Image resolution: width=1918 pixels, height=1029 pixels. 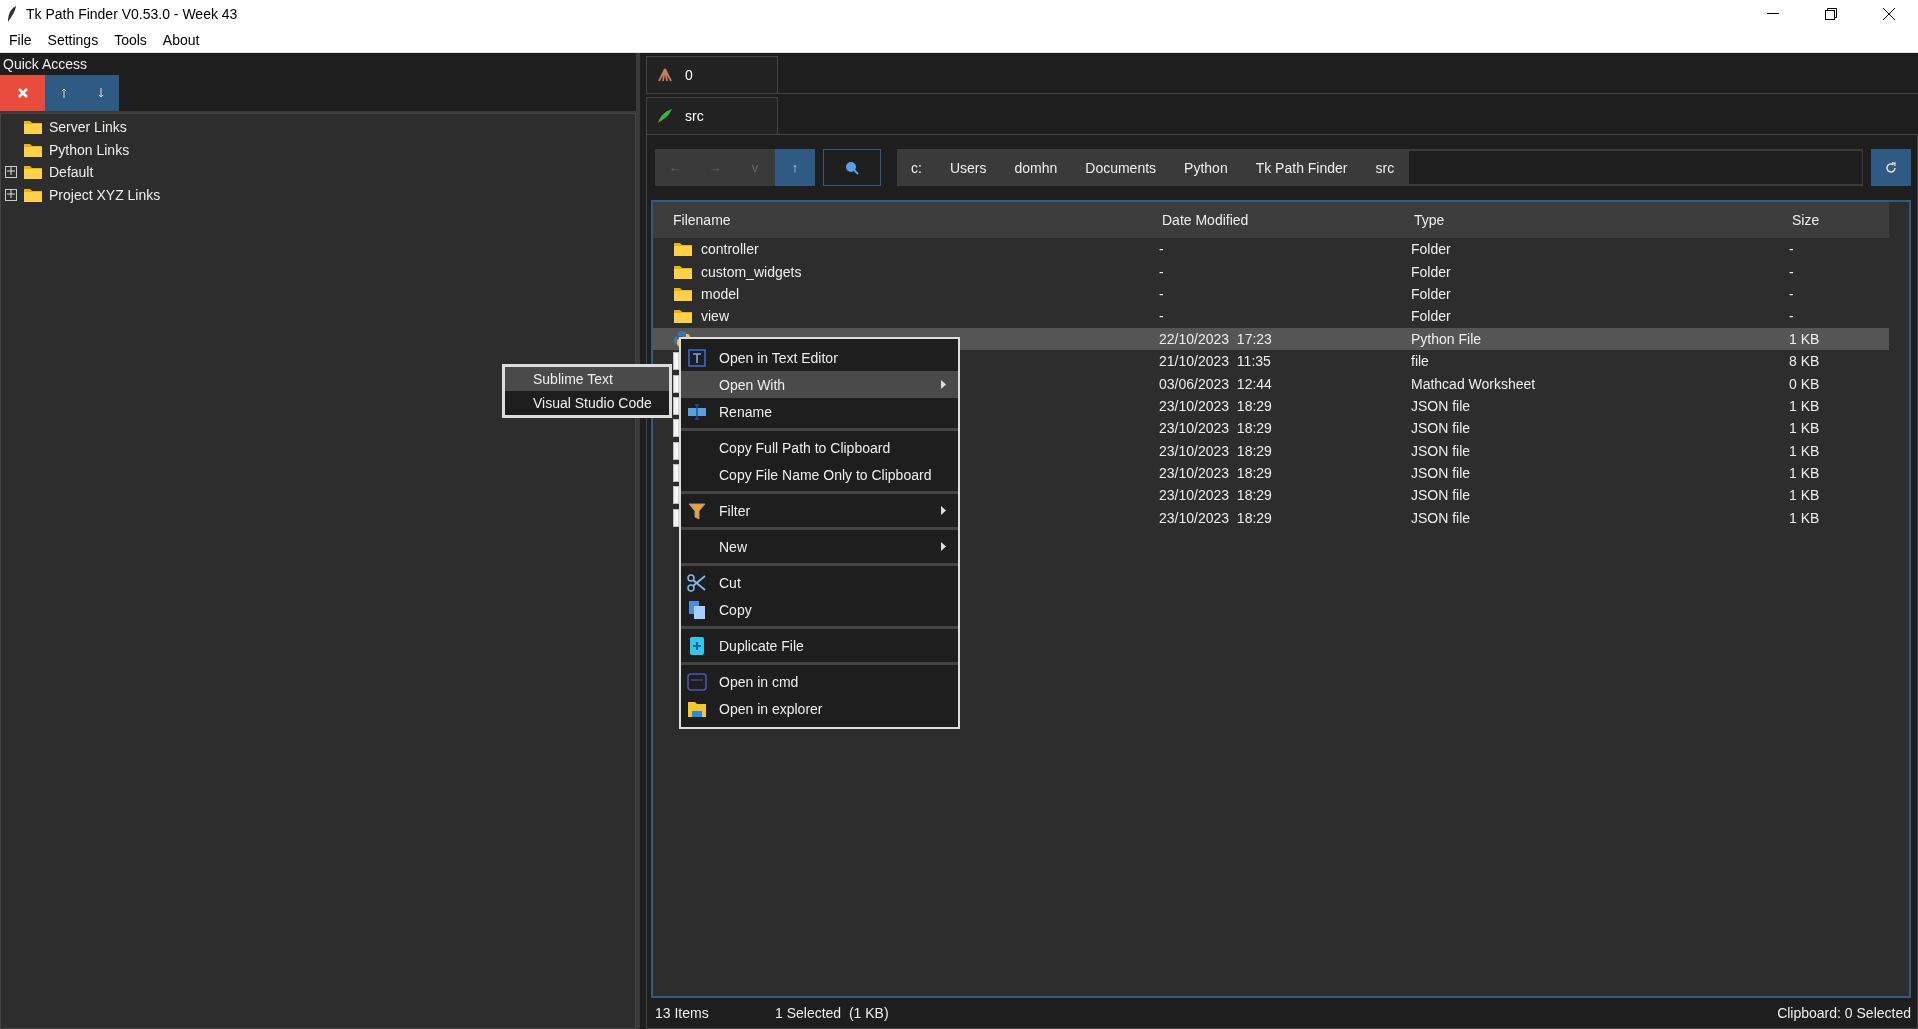 What do you see at coordinates (1036, 167) in the screenshot?
I see `breadcrumb: domhn` at bounding box center [1036, 167].